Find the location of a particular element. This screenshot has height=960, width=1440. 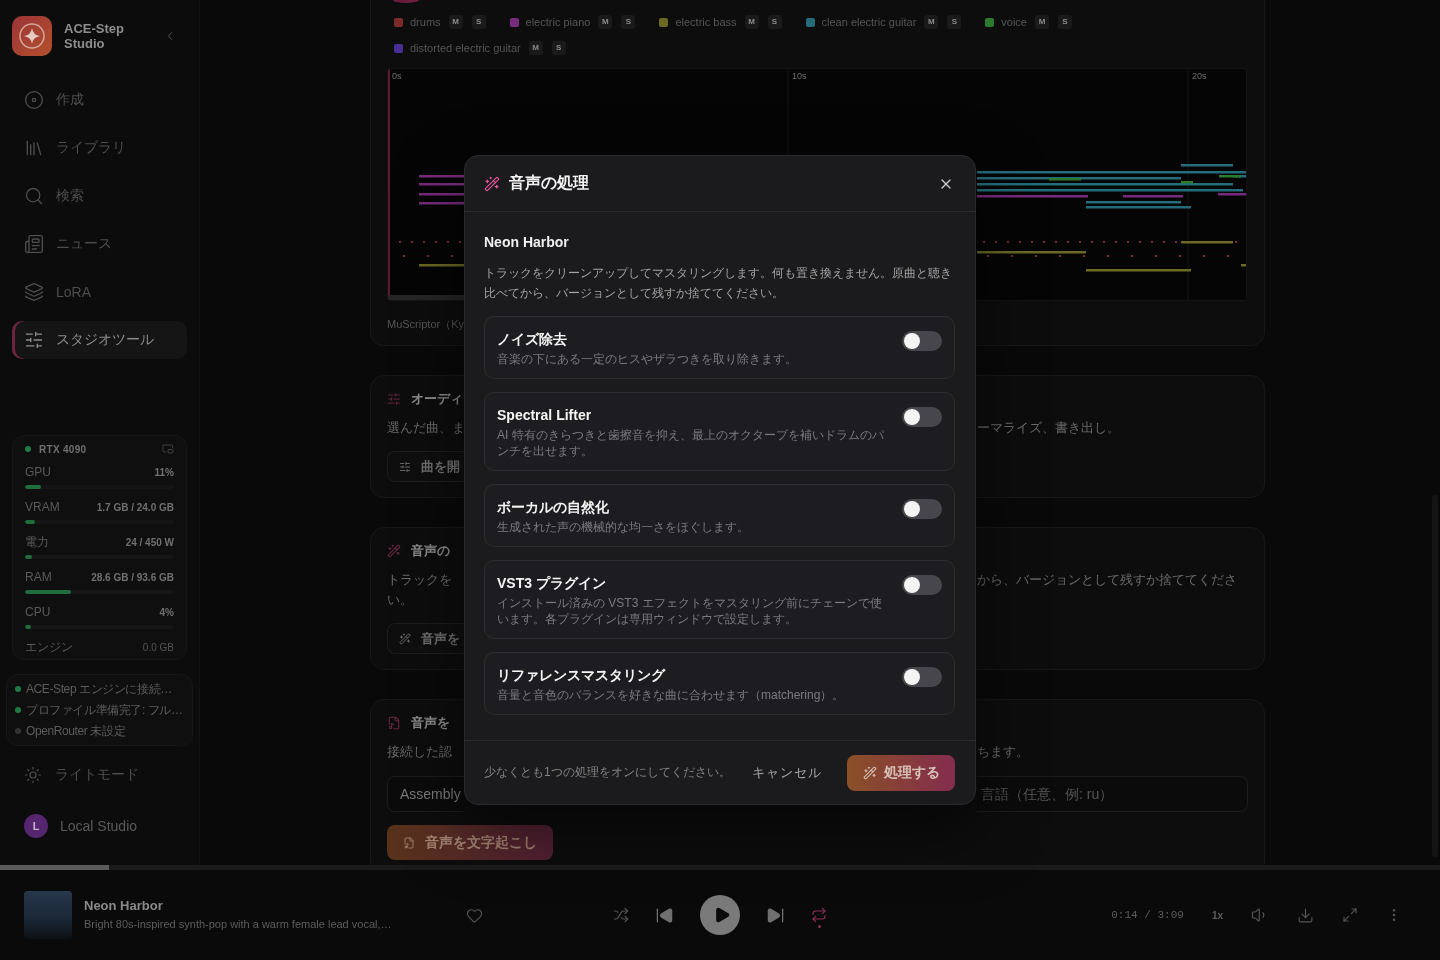

track-name: drums is located at coordinates (425, 22).